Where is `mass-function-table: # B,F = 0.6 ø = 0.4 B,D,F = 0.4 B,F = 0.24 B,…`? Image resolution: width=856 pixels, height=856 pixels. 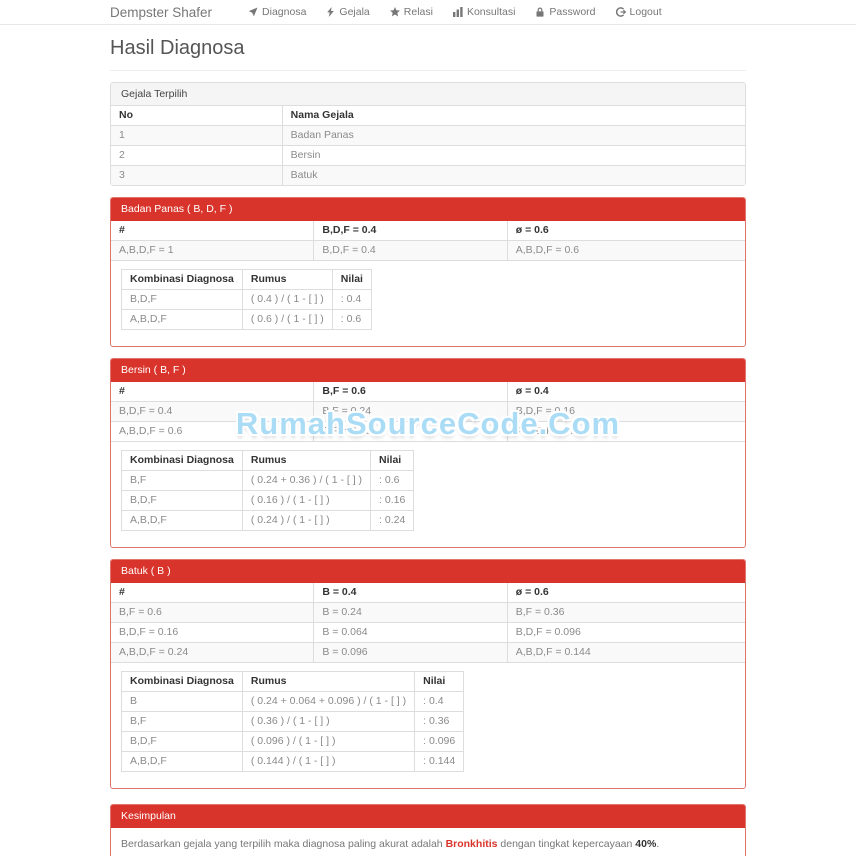 mass-function-table: # B,F = 0.6 ø = 0.4 B,D,F = 0.4 B,F = 0.24 B,… is located at coordinates (428, 412).